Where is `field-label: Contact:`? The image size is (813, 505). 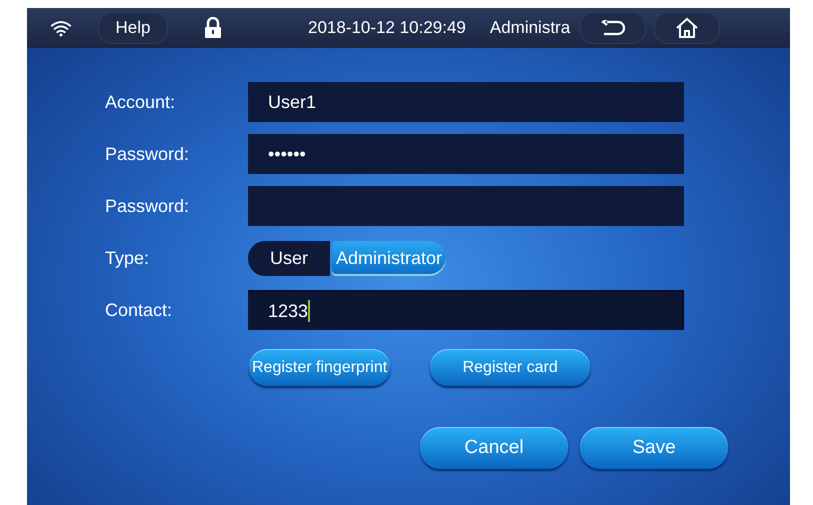 field-label: Contact: is located at coordinates (139, 310).